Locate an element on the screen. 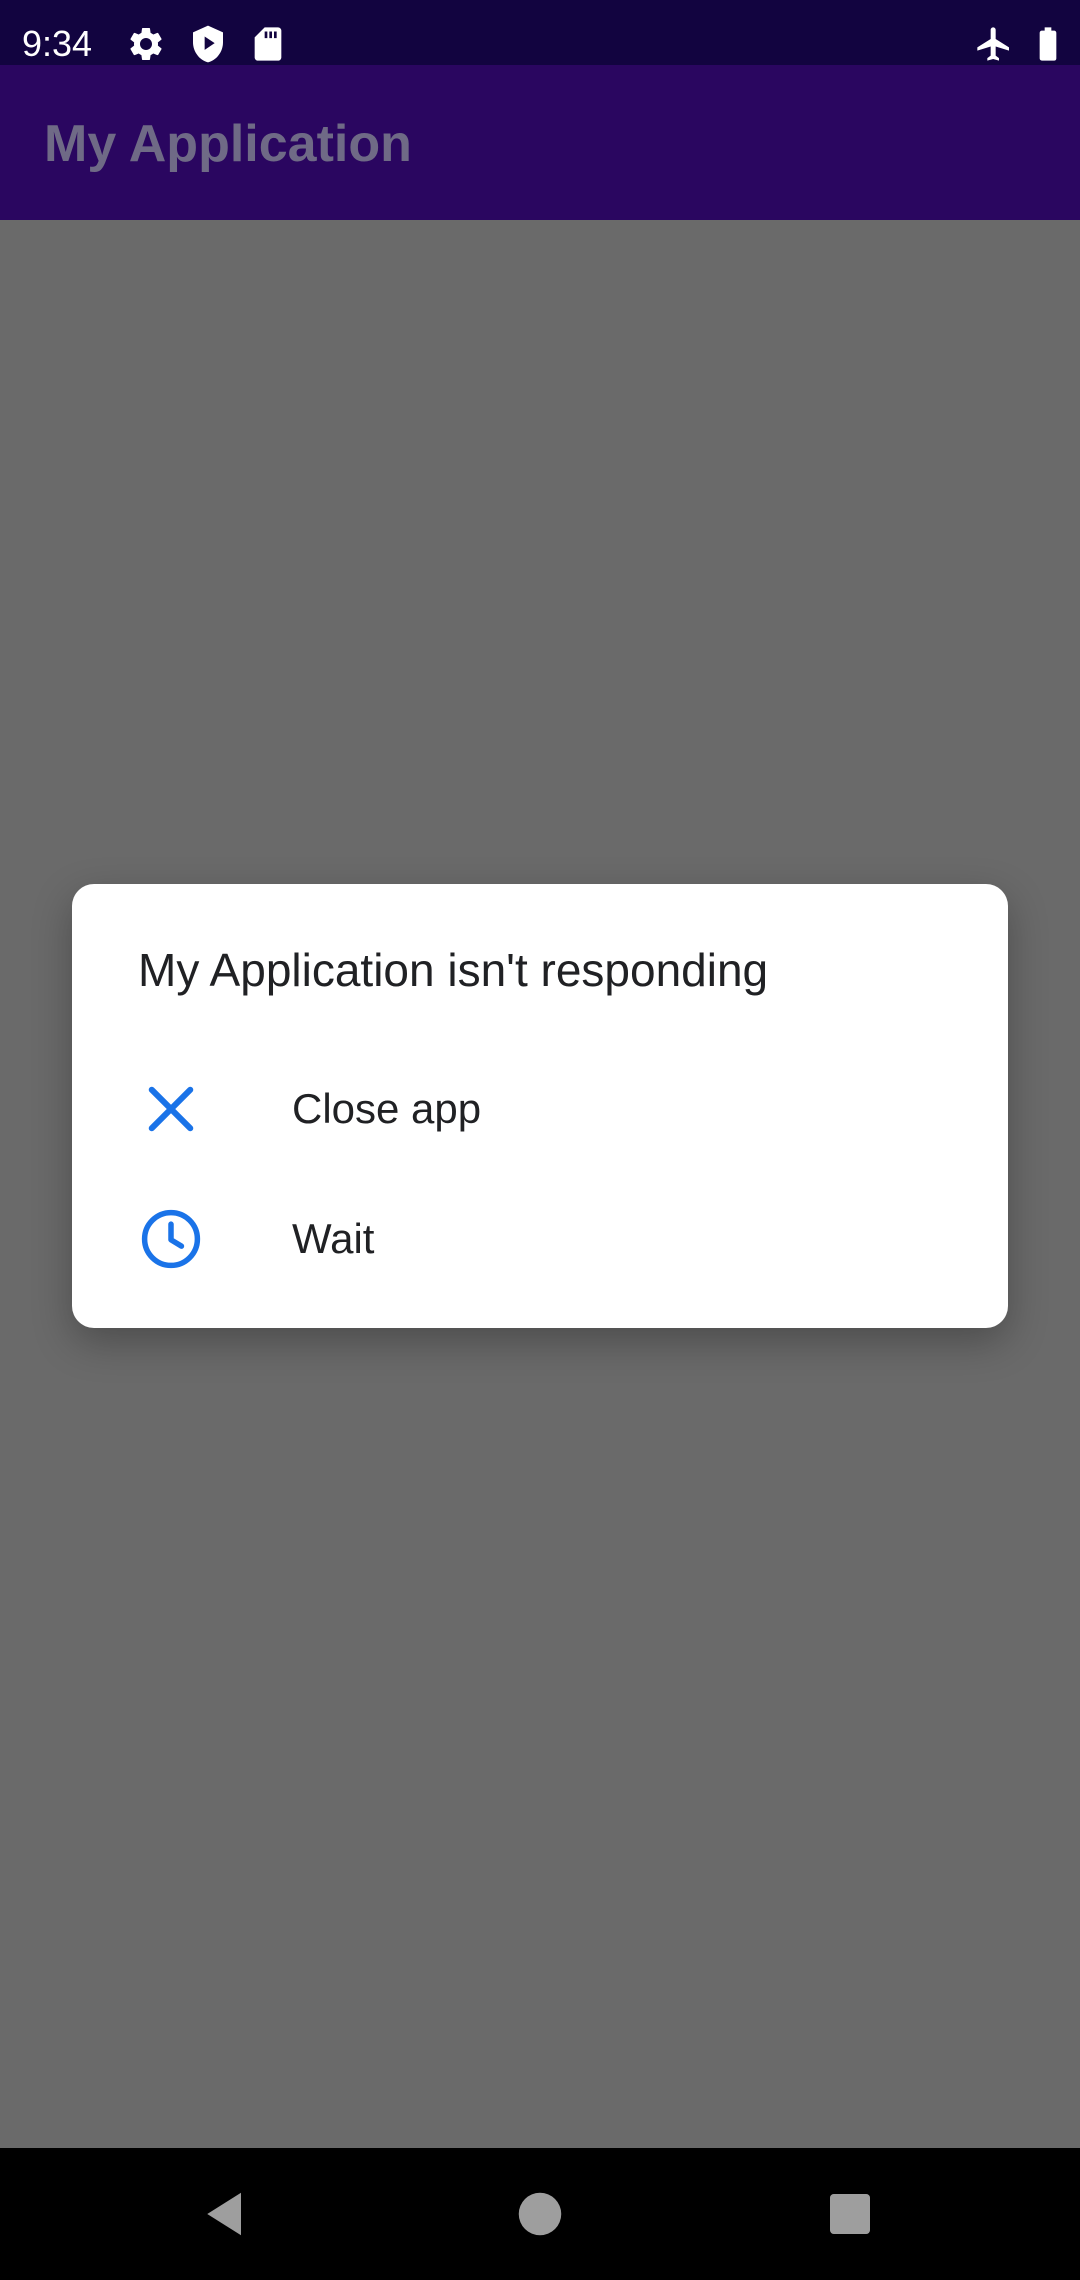 The width and height of the screenshot is (1080, 2280). dialog-title: My Application isn't responding is located at coordinates (453, 970).